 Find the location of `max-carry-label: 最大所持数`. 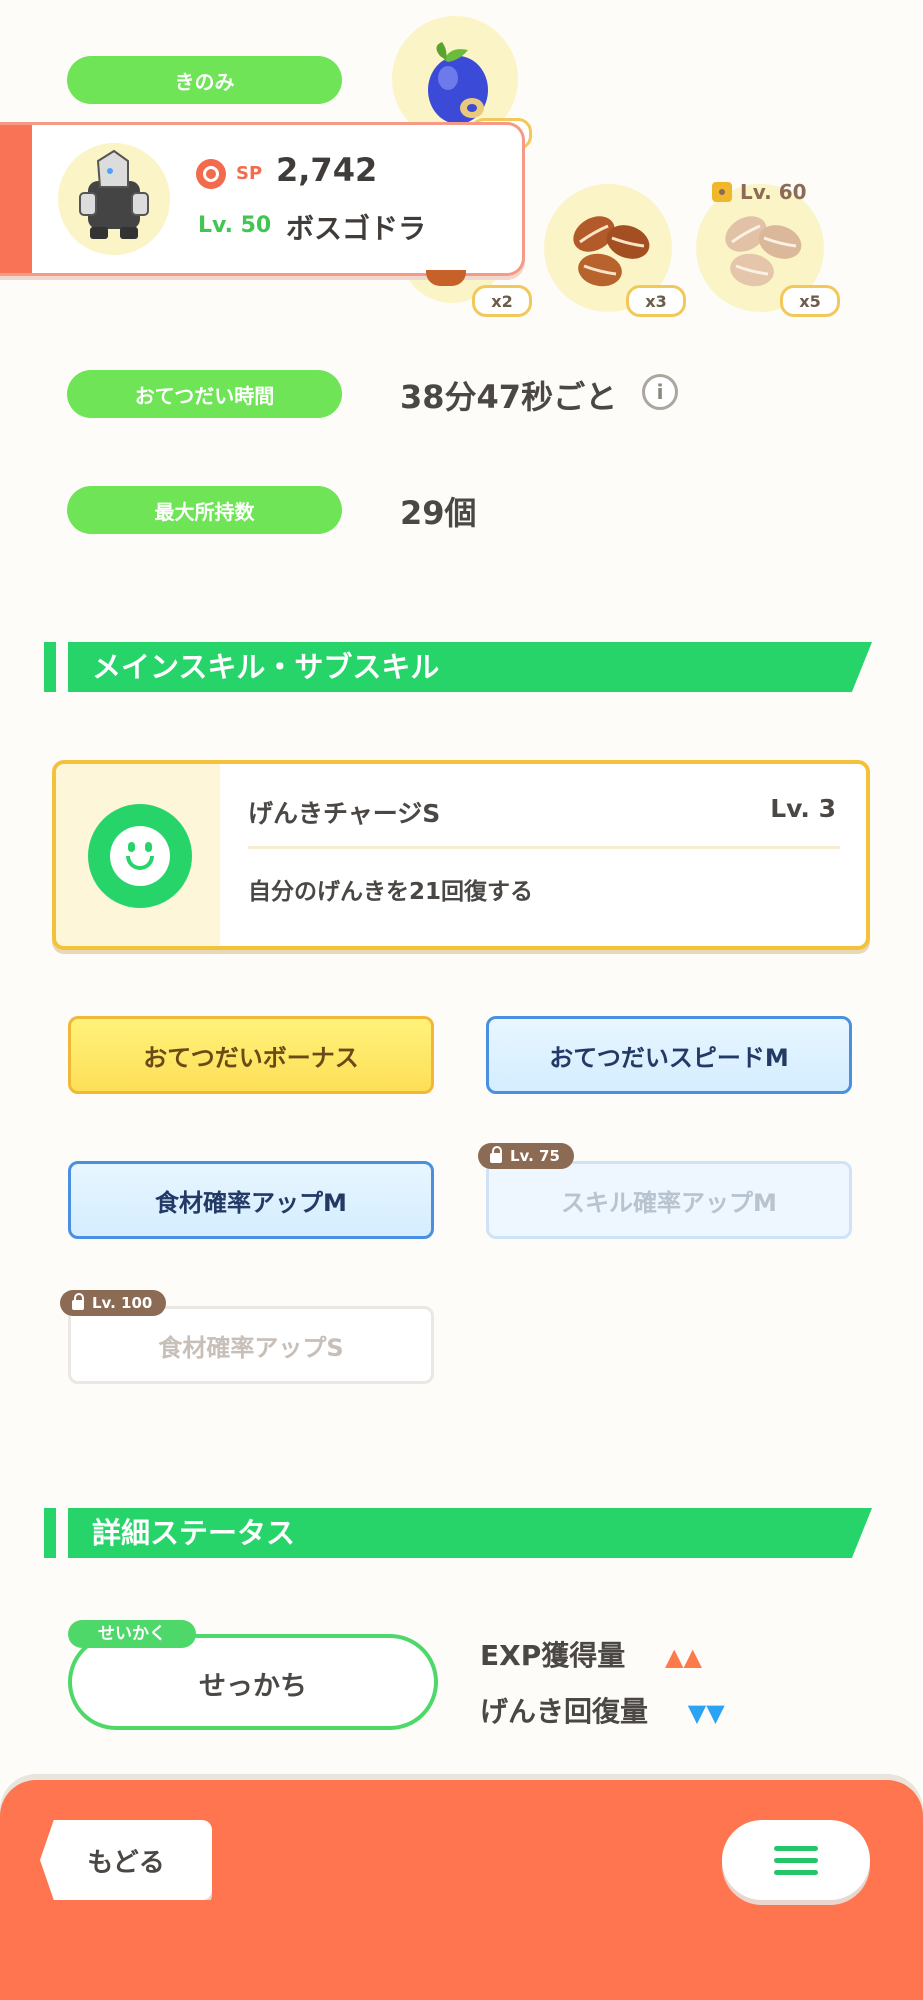

max-carry-label: 最大所持数 is located at coordinates (204, 510).